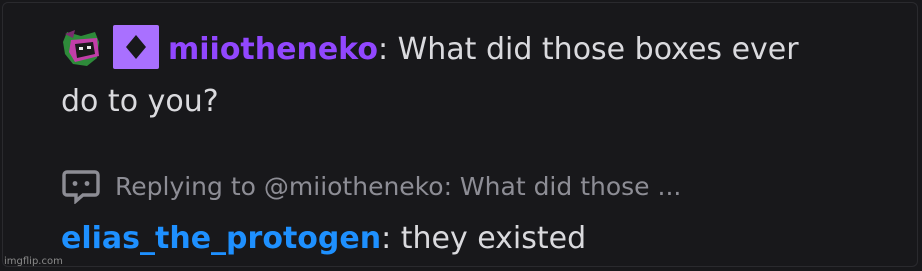 This screenshot has height=271, width=922. Describe the element at coordinates (489, 238) in the screenshot. I see `reply-message-text: they existed` at that location.